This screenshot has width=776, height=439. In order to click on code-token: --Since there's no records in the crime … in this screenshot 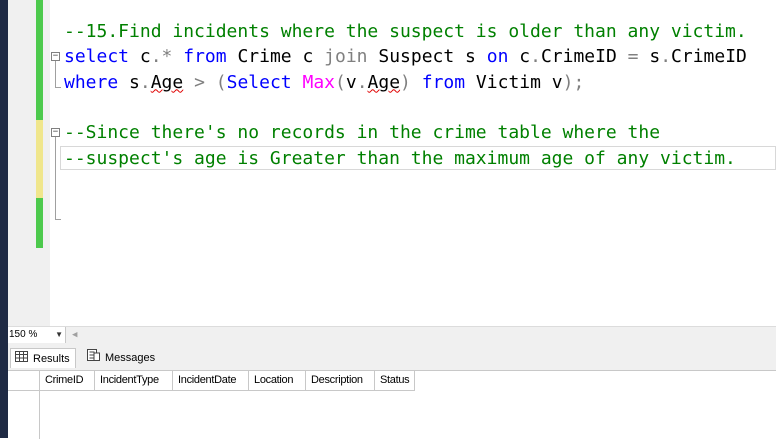, I will do `click(362, 133)`.